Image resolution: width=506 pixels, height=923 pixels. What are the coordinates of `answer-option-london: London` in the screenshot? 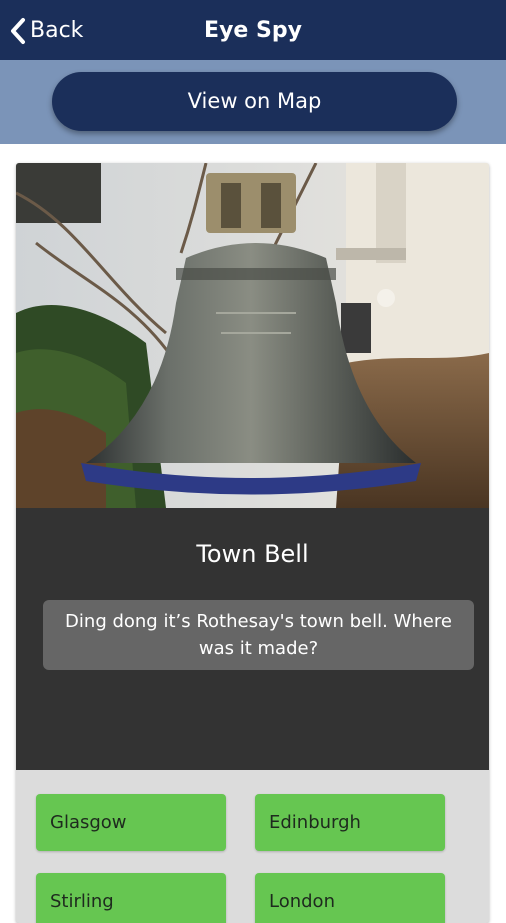 It's located at (350, 898).